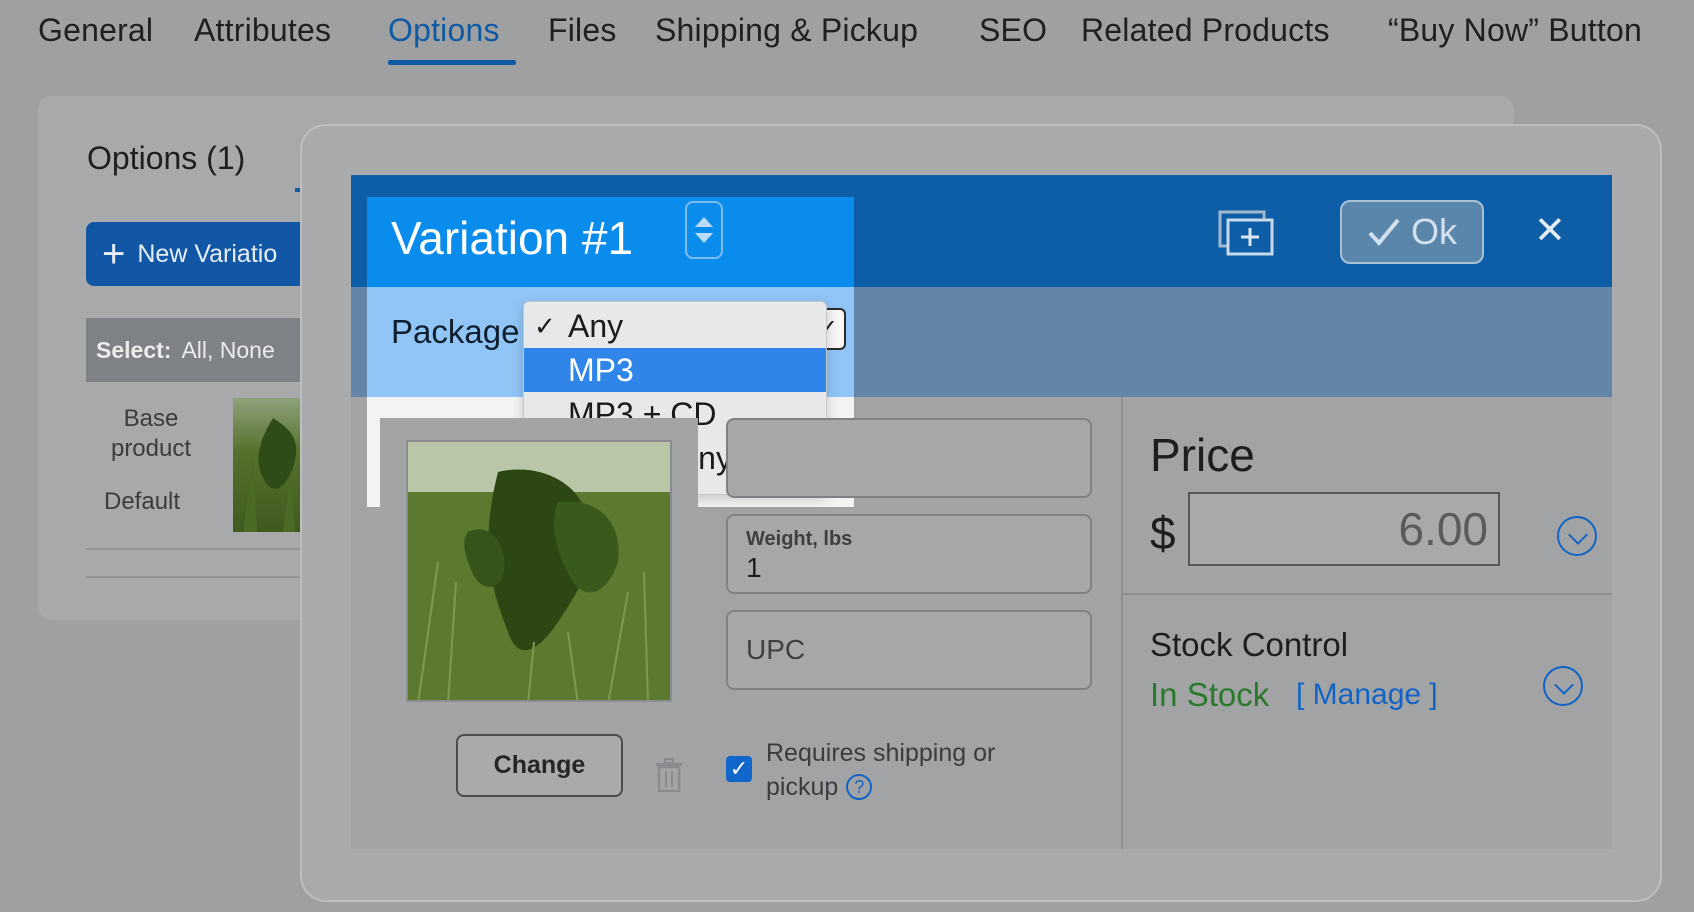  Describe the element at coordinates (880, 770) in the screenshot. I see `requires-shipping-label: Requires shipping or pickup?` at that location.